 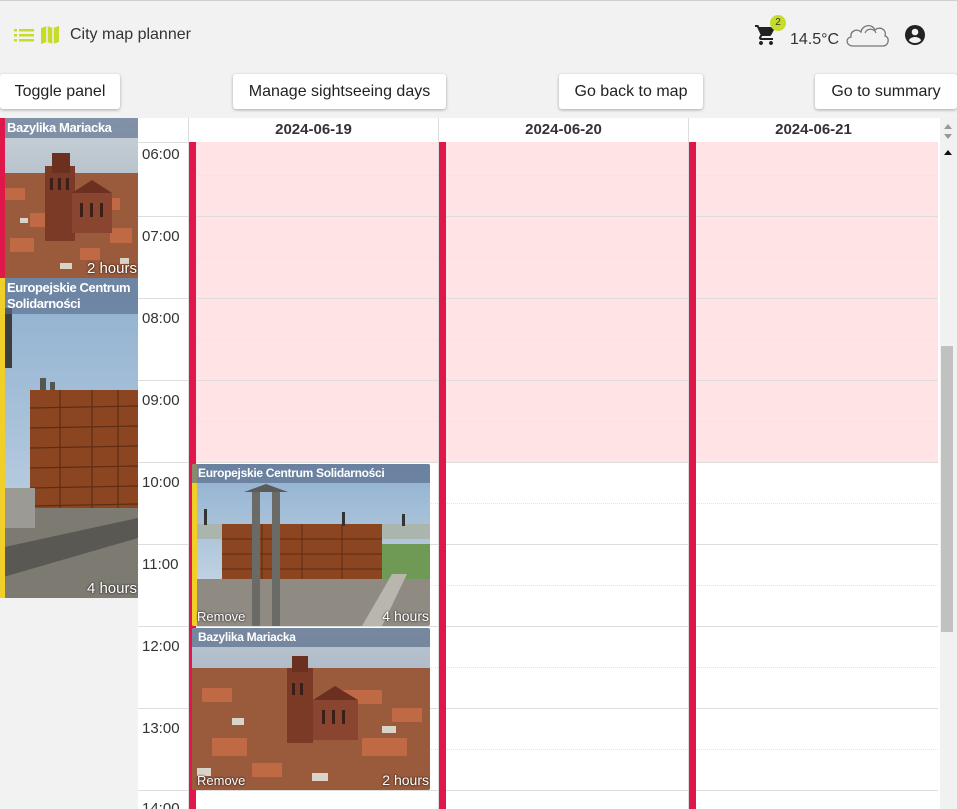 What do you see at coordinates (886, 91) in the screenshot?
I see `go-to-summary-button: Go to summary` at bounding box center [886, 91].